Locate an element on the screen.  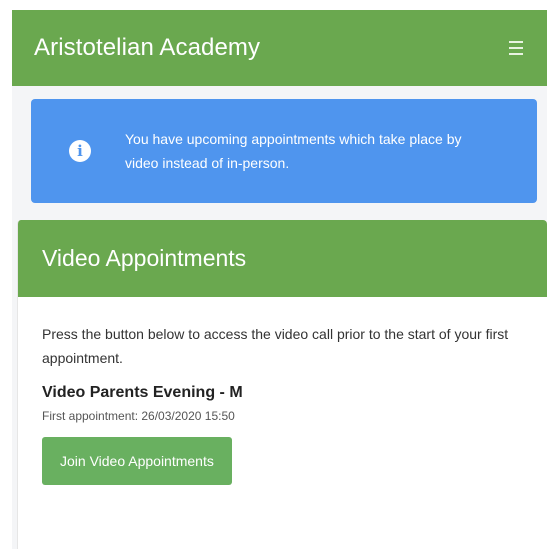
top-navbar: Aristotelian Academy is located at coordinates (279, 48).